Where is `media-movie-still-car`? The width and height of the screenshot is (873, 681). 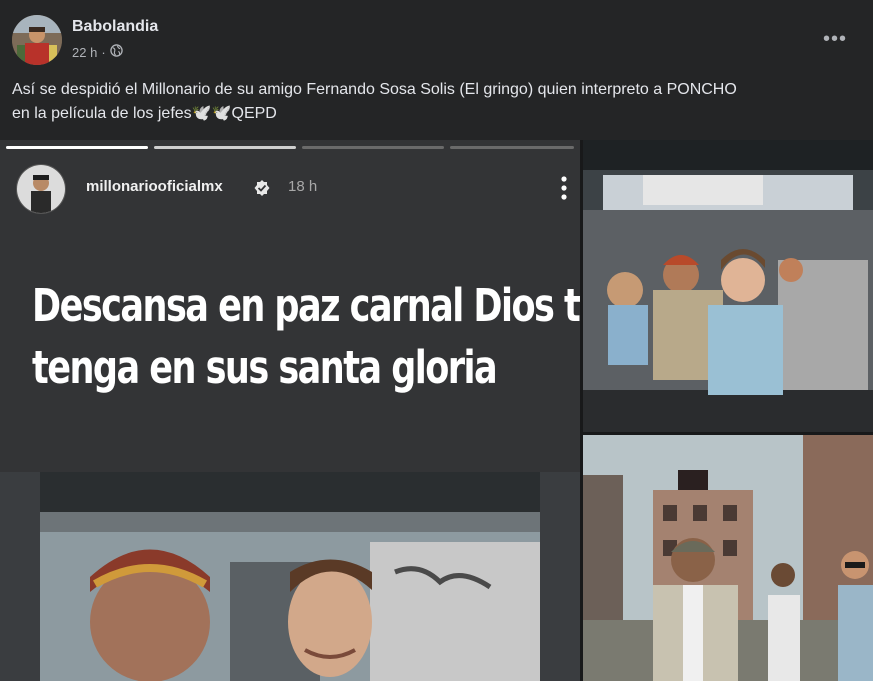
media-movie-still-car is located at coordinates (728, 286).